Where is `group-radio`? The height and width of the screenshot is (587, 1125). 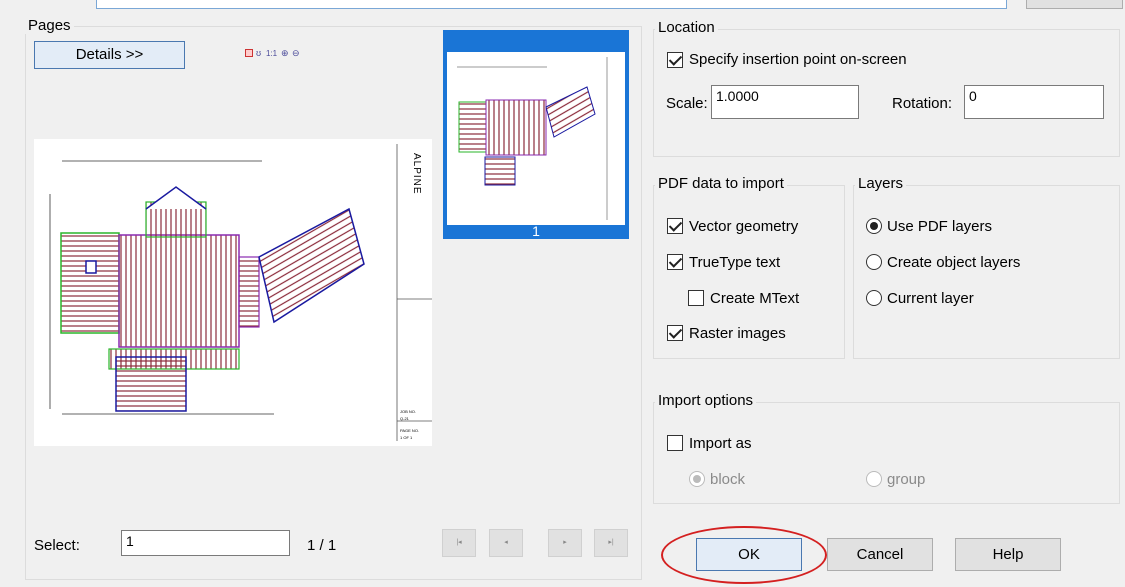 group-radio is located at coordinates (874, 479).